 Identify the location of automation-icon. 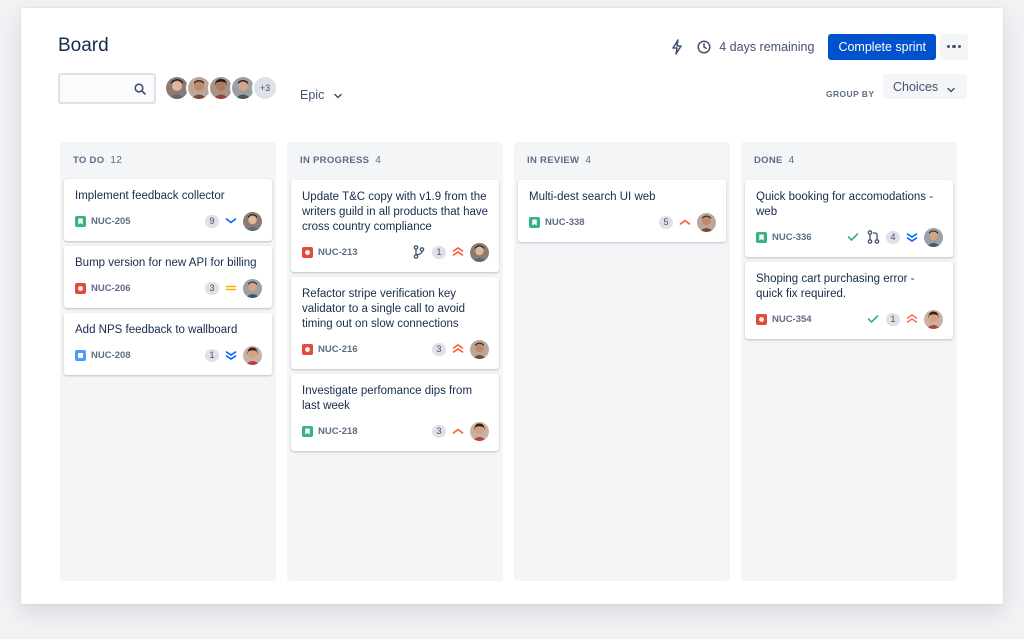
(677, 47).